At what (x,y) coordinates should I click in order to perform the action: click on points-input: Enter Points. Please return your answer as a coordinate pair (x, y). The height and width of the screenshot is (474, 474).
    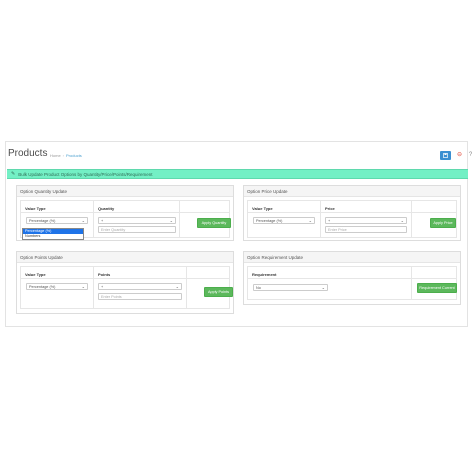
    Looking at the image, I should click on (140, 296).